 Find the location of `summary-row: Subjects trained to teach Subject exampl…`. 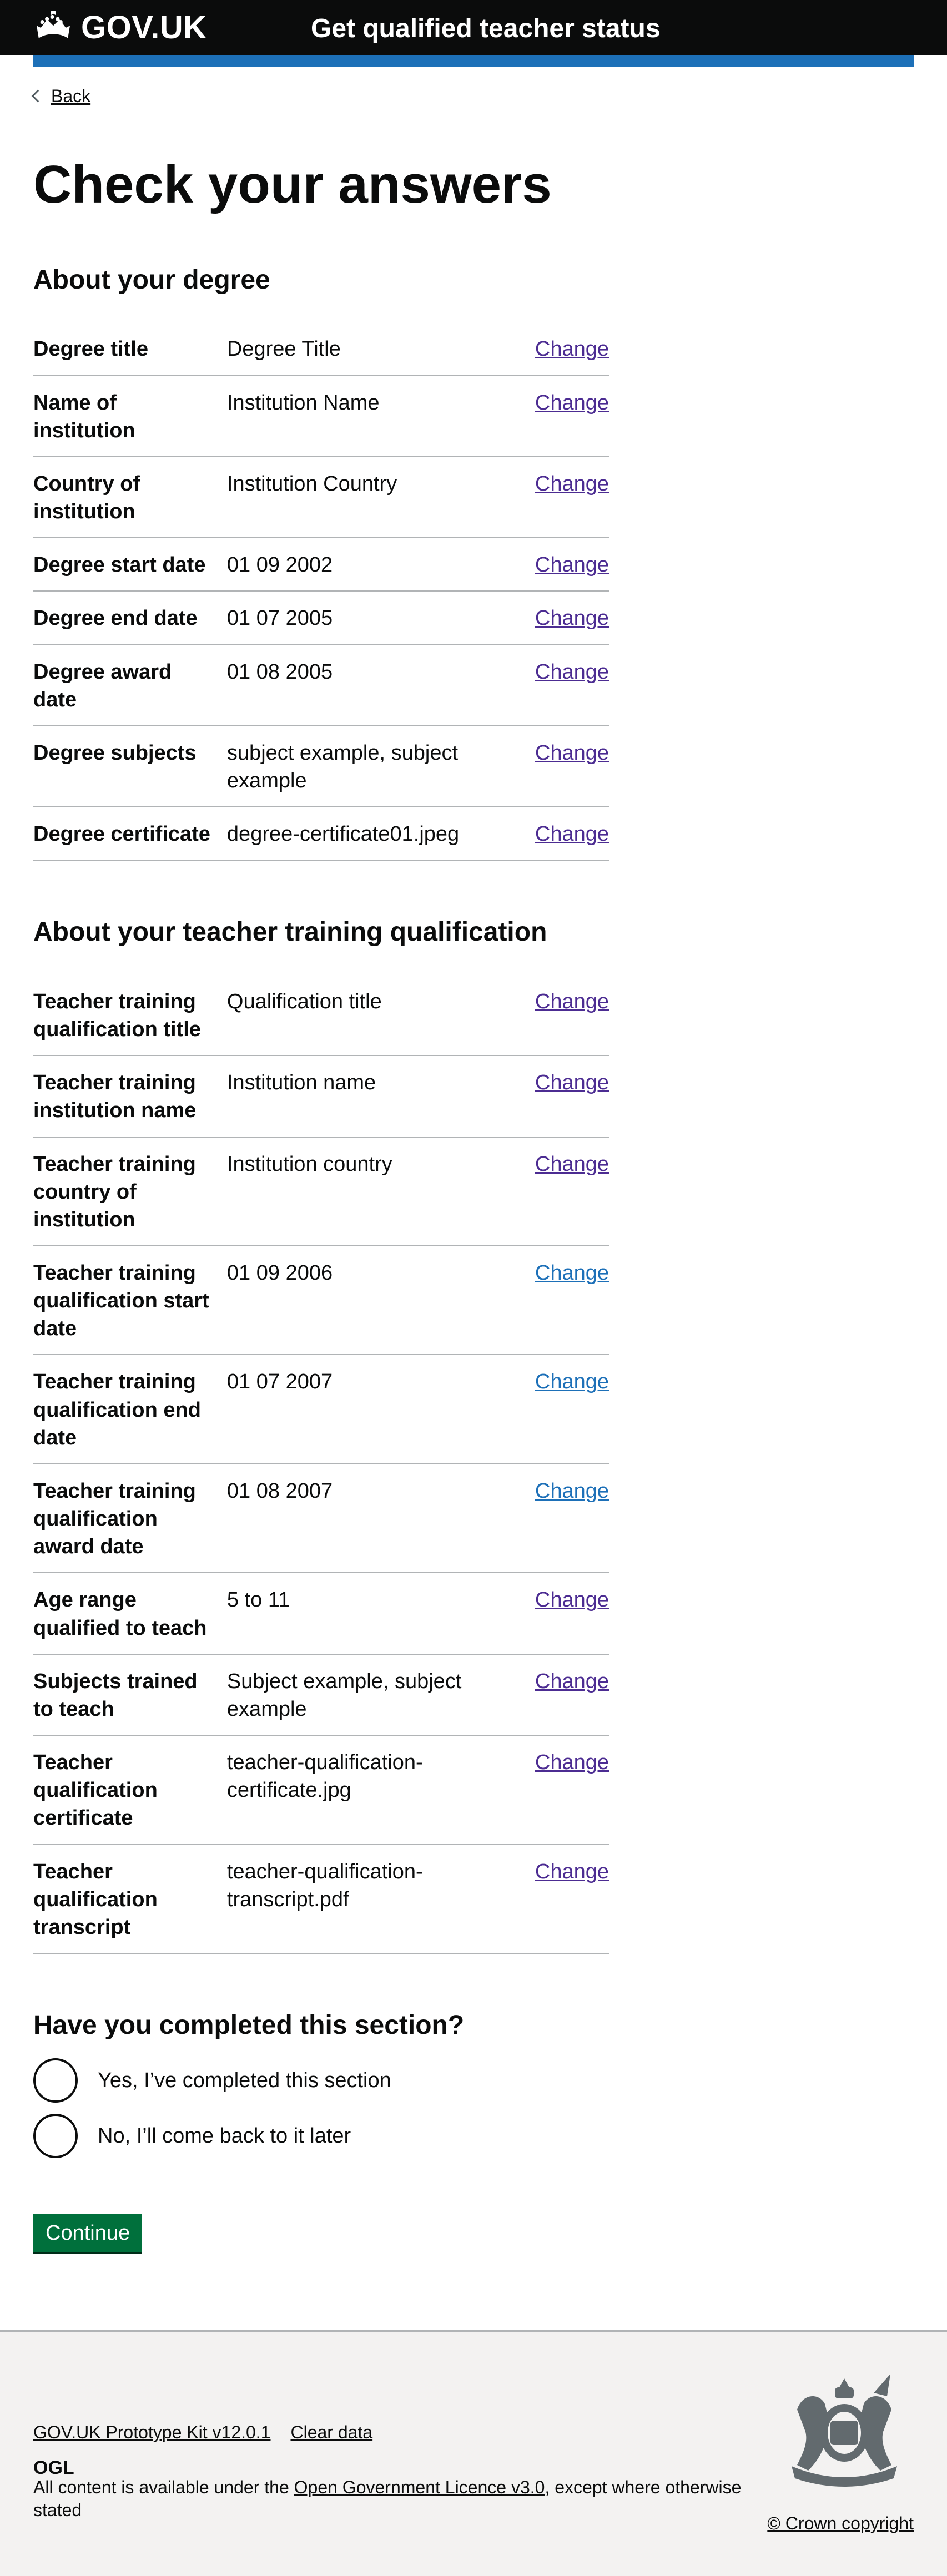

summary-row: Subjects trained to teach Subject exampl… is located at coordinates (321, 1695).